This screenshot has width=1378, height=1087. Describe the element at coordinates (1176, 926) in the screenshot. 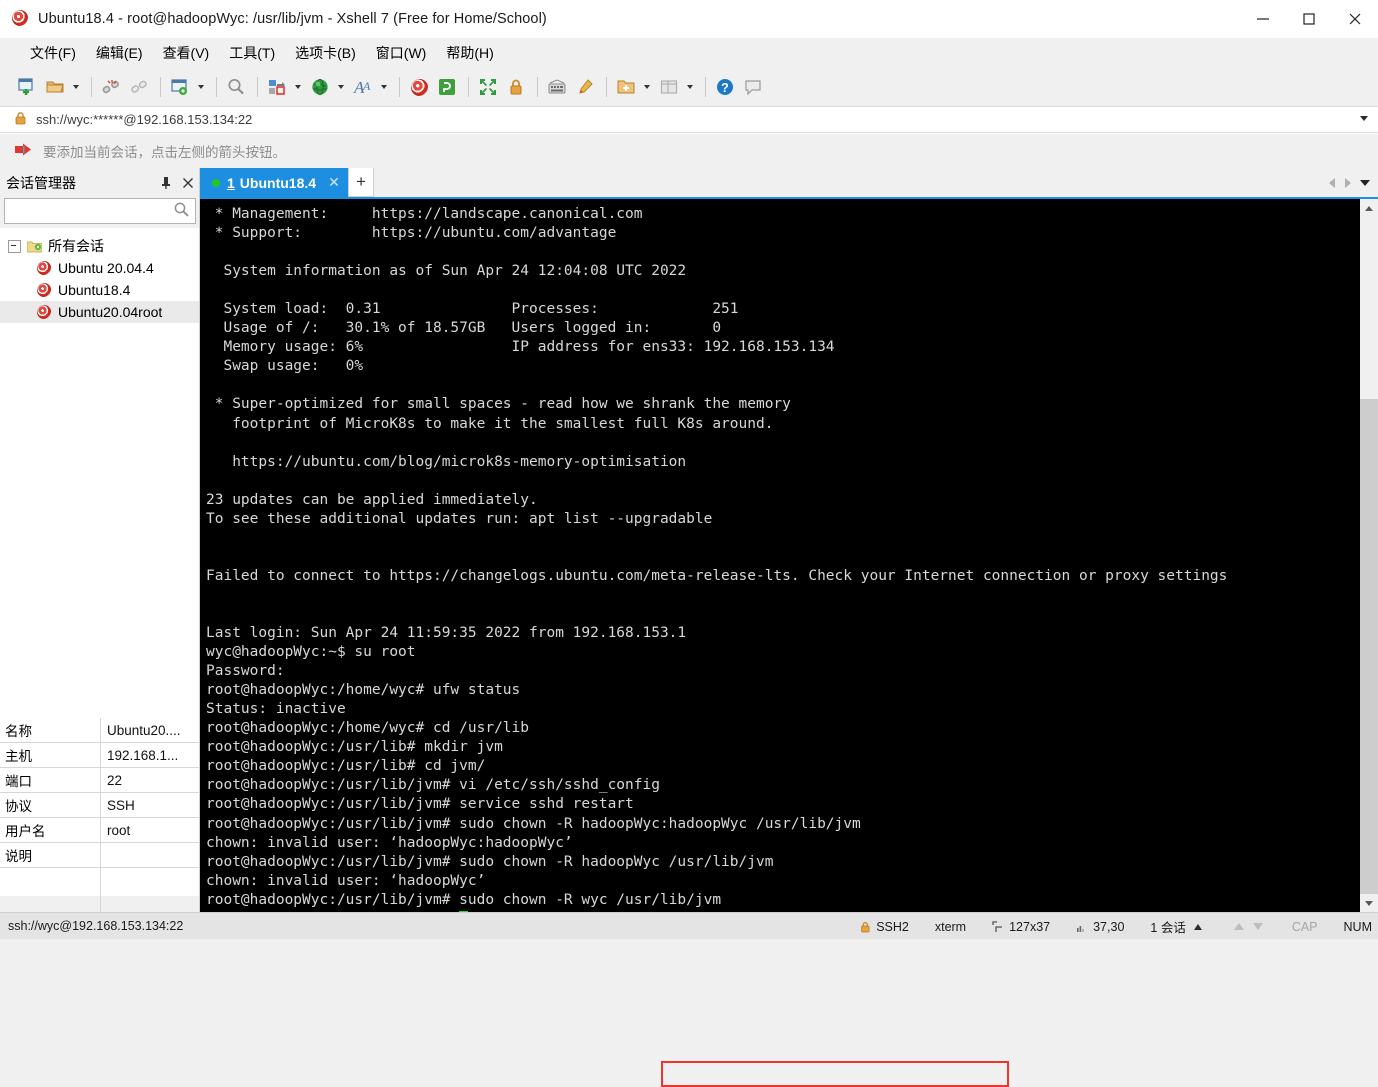

I see `status-session-count: 1 会话` at that location.